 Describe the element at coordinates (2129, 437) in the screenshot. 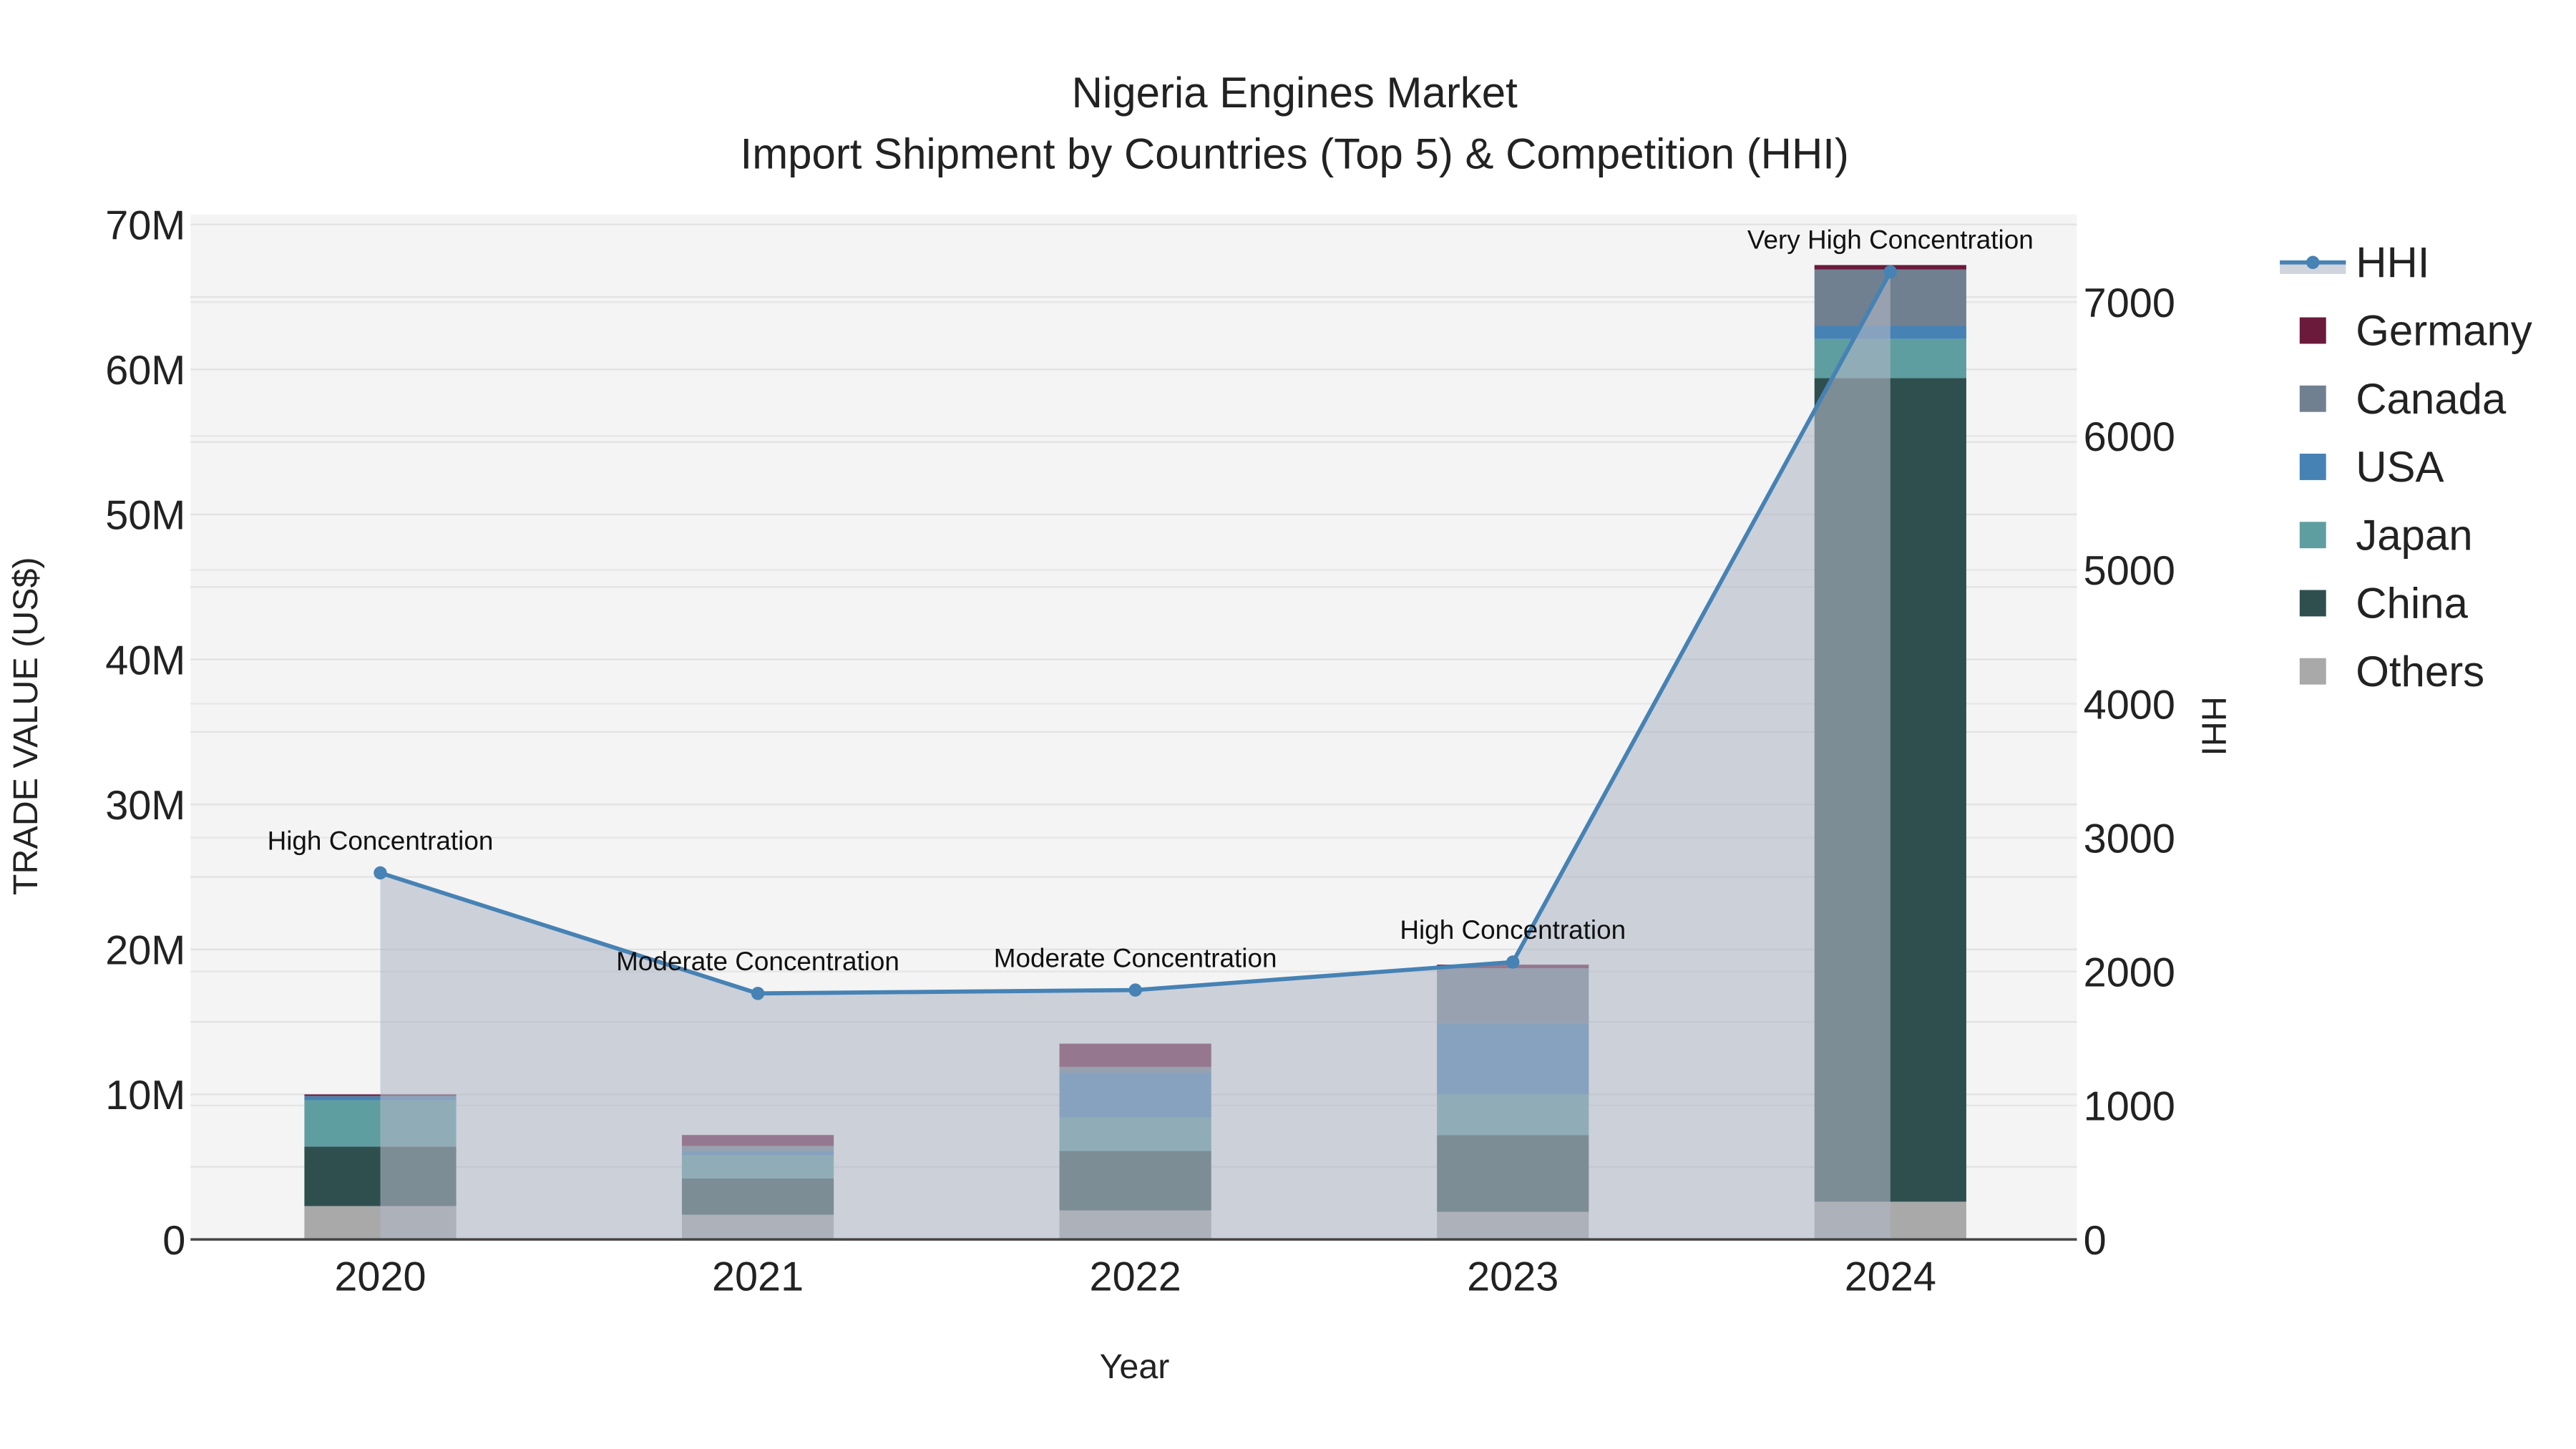

I see `y2-tick-label: 6000` at that location.